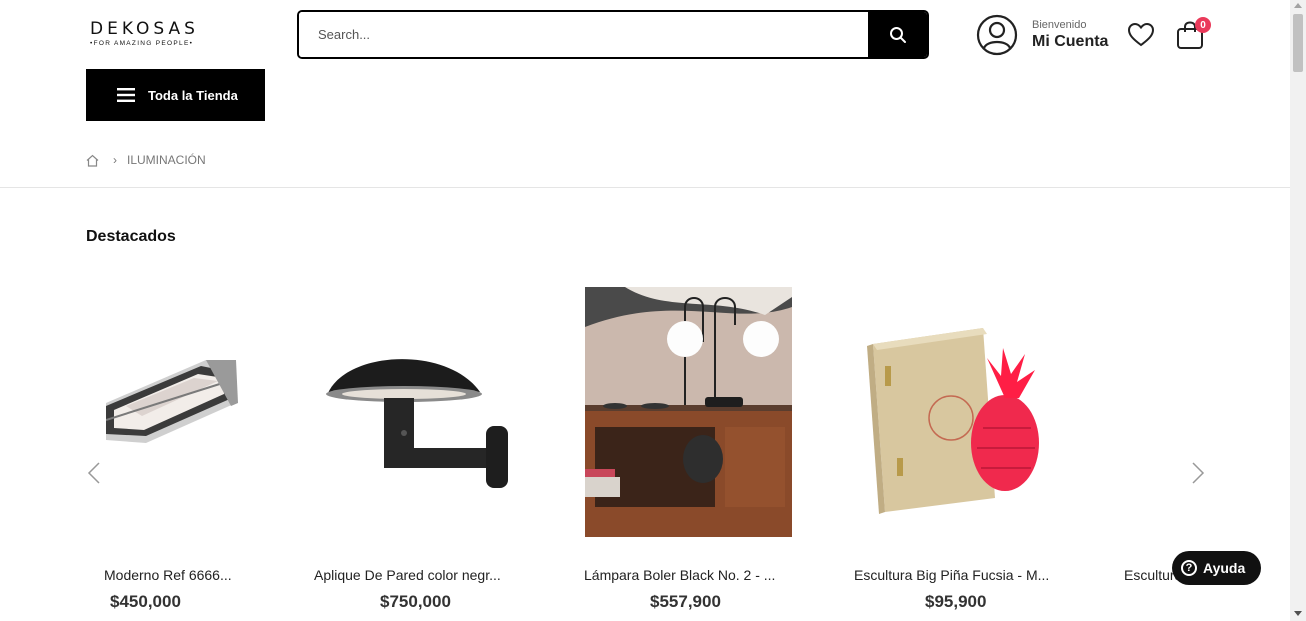 The height and width of the screenshot is (621, 1306). I want to click on all-store-button: Toda la Tienda, so click(175, 95).